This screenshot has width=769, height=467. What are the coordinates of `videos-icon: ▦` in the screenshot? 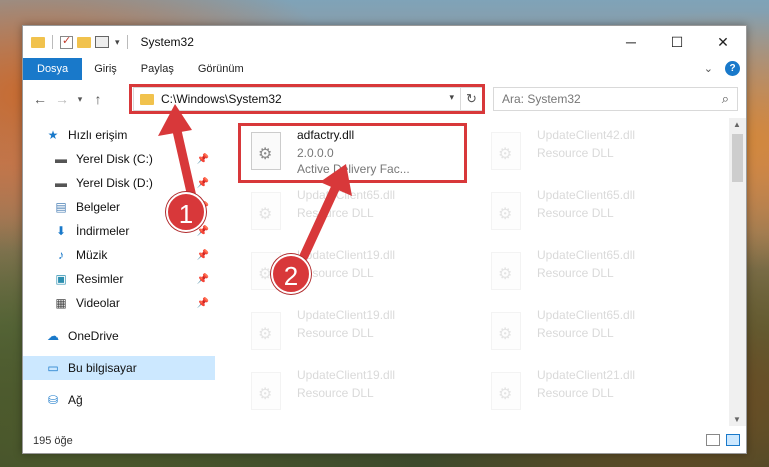 It's located at (61, 303).